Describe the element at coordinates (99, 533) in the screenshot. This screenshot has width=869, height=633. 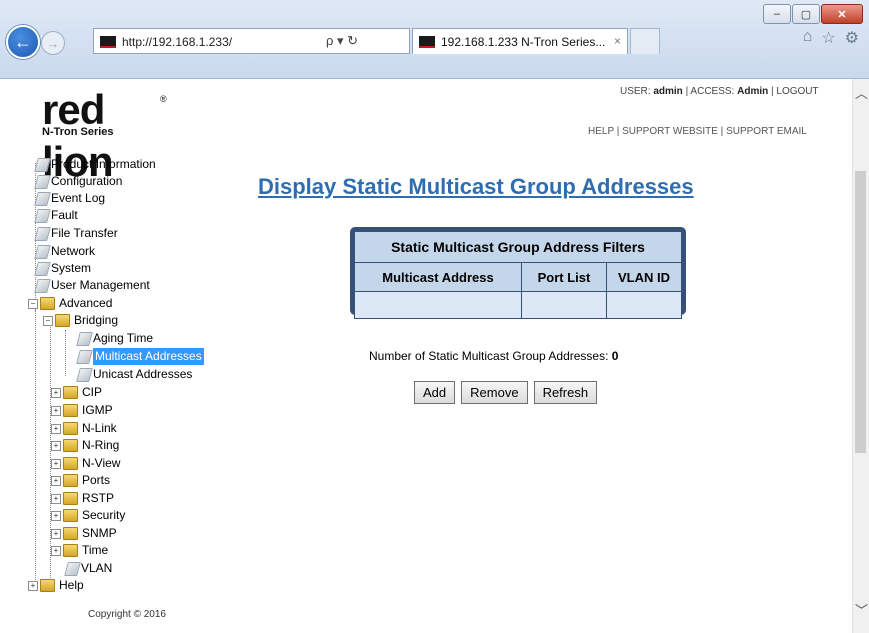
I see `tree-label: SNMP` at that location.